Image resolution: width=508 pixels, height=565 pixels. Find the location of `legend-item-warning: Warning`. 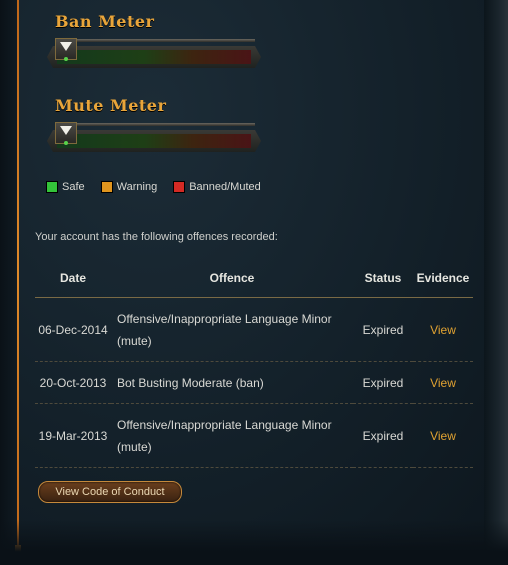

legend-item-warning: Warning is located at coordinates (129, 187).